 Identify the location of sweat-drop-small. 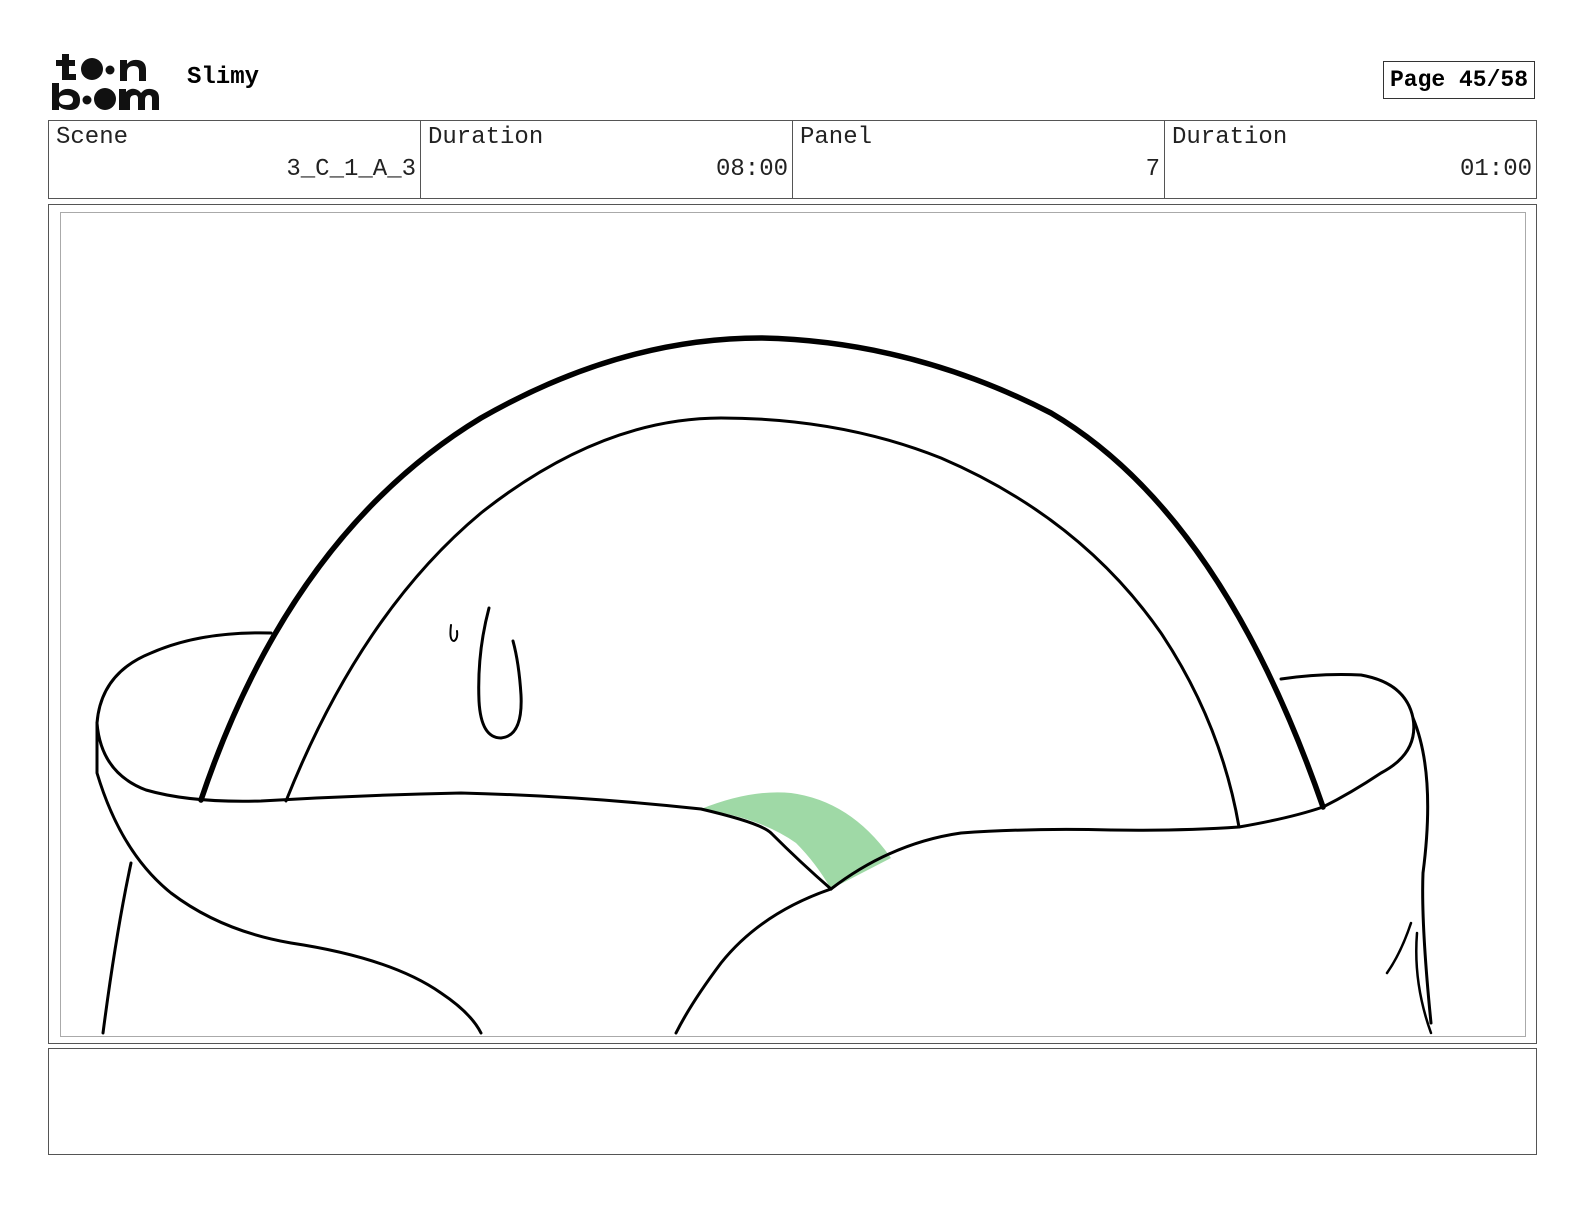
(454, 633).